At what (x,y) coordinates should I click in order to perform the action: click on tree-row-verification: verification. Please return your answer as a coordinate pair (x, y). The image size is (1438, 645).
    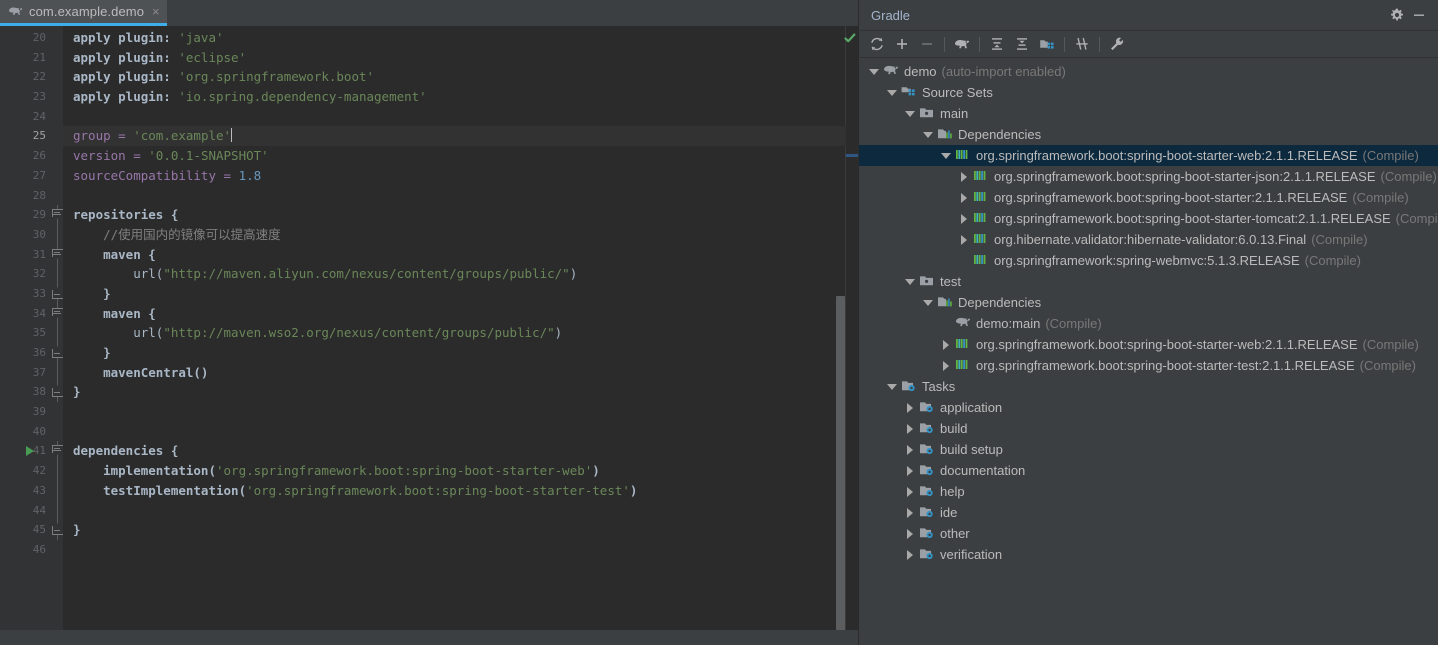
    Looking at the image, I should click on (1148, 554).